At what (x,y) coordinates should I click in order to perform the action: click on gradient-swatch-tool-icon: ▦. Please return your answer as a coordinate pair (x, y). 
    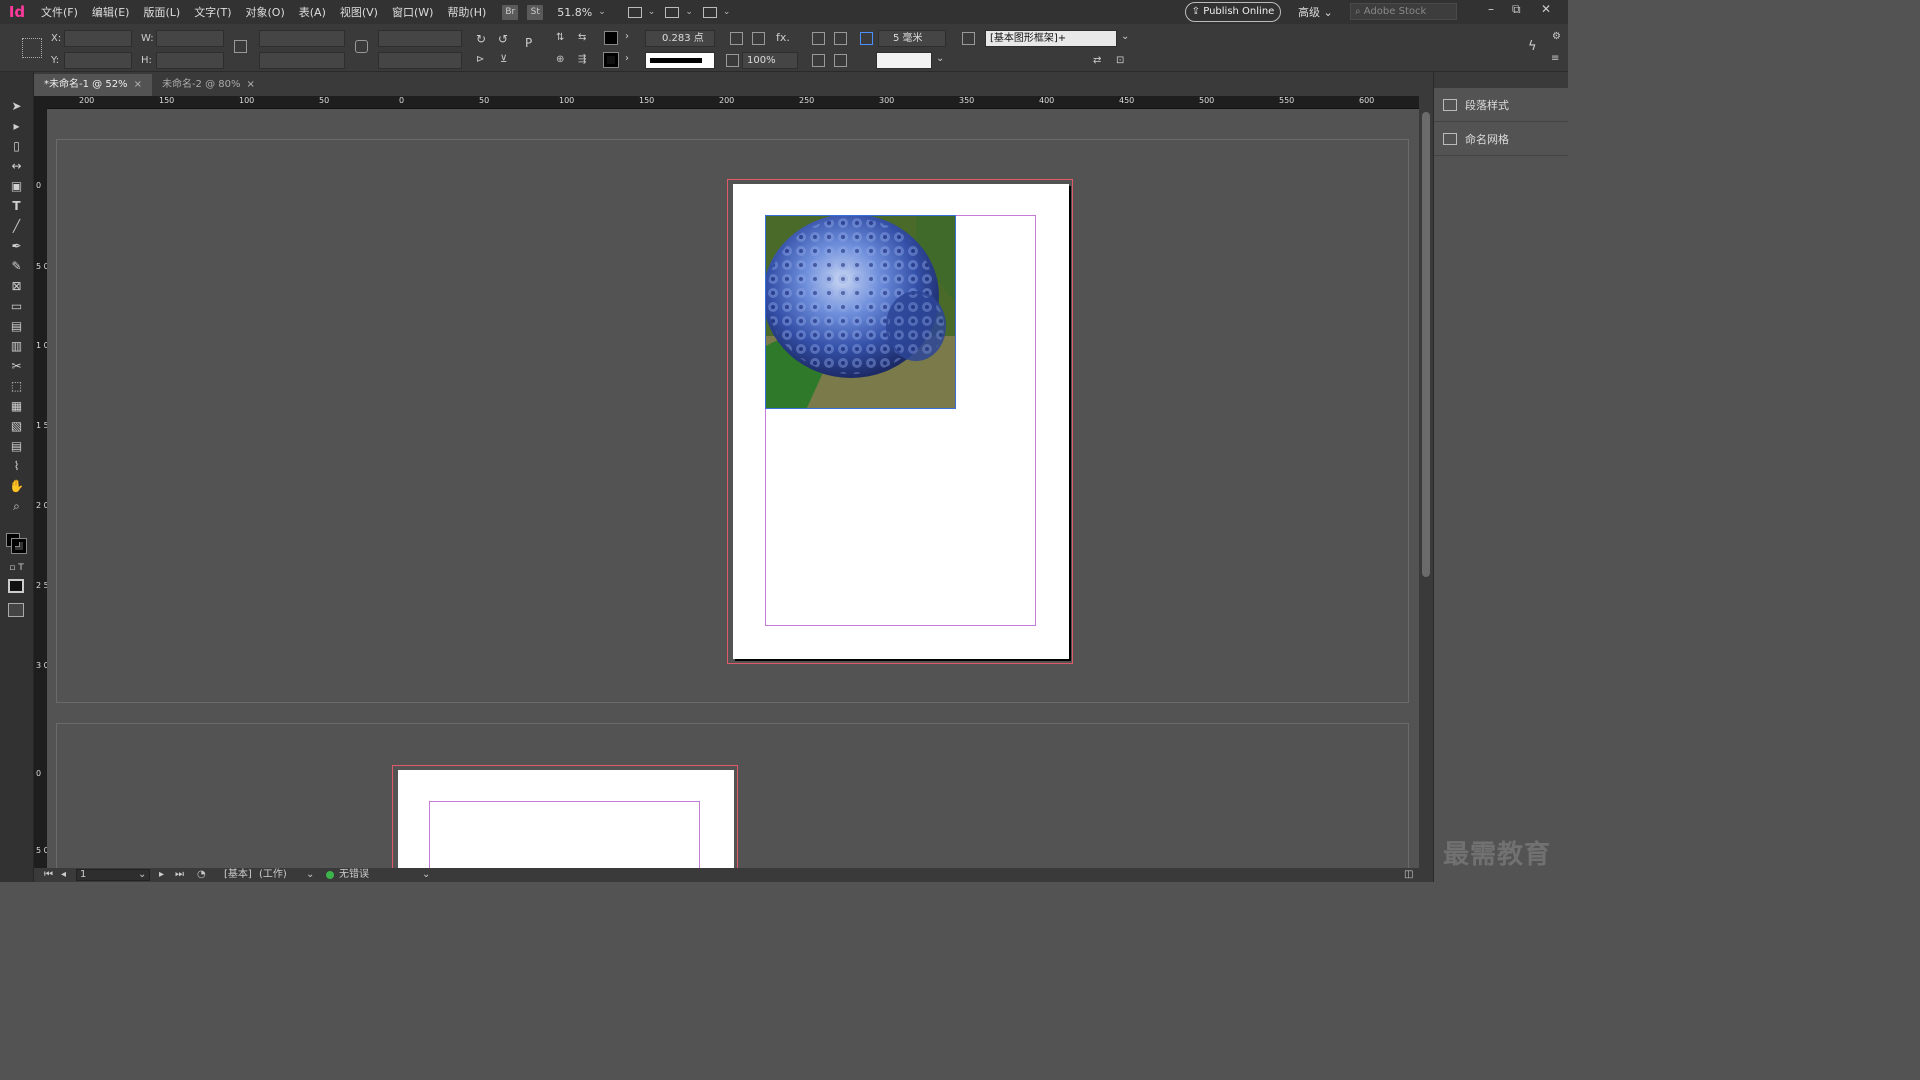
    Looking at the image, I should click on (16, 406).